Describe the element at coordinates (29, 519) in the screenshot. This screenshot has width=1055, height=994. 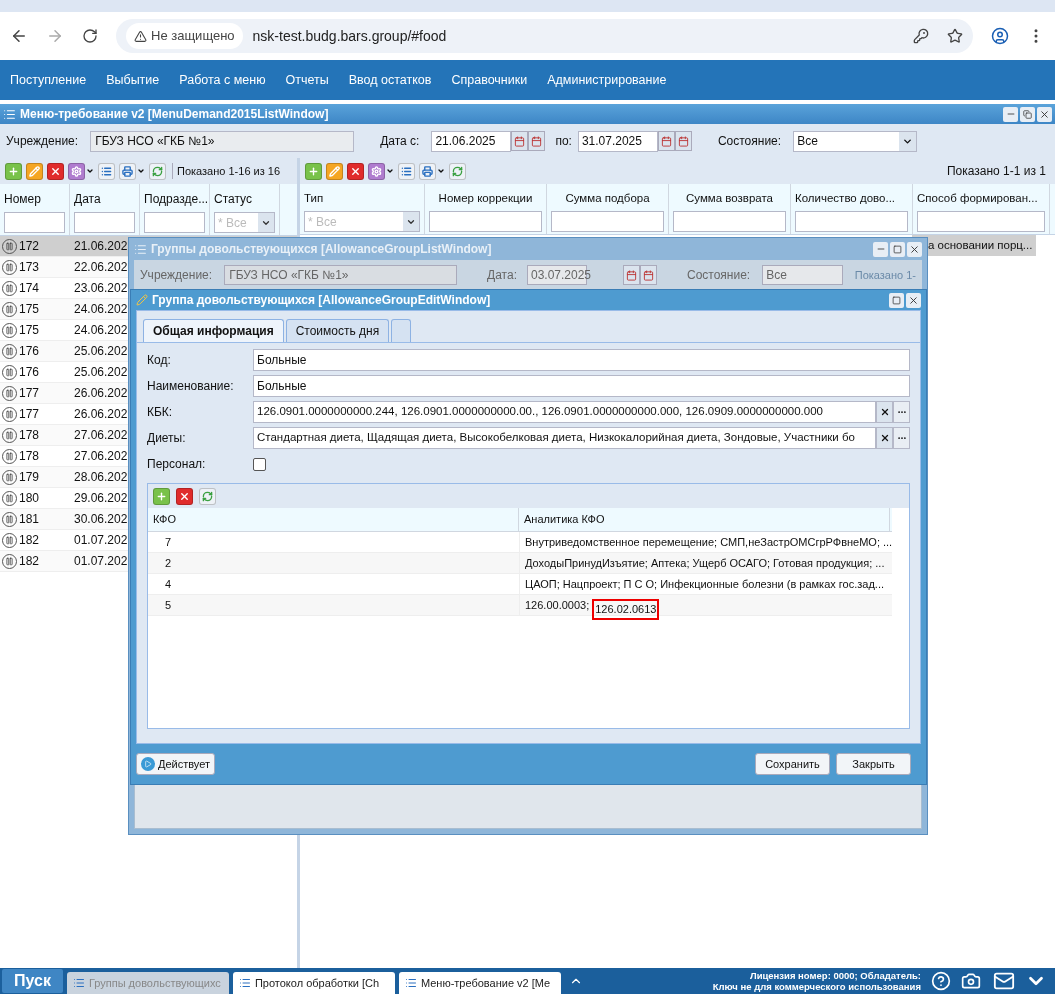
I see `table-cell-text: 181` at that location.